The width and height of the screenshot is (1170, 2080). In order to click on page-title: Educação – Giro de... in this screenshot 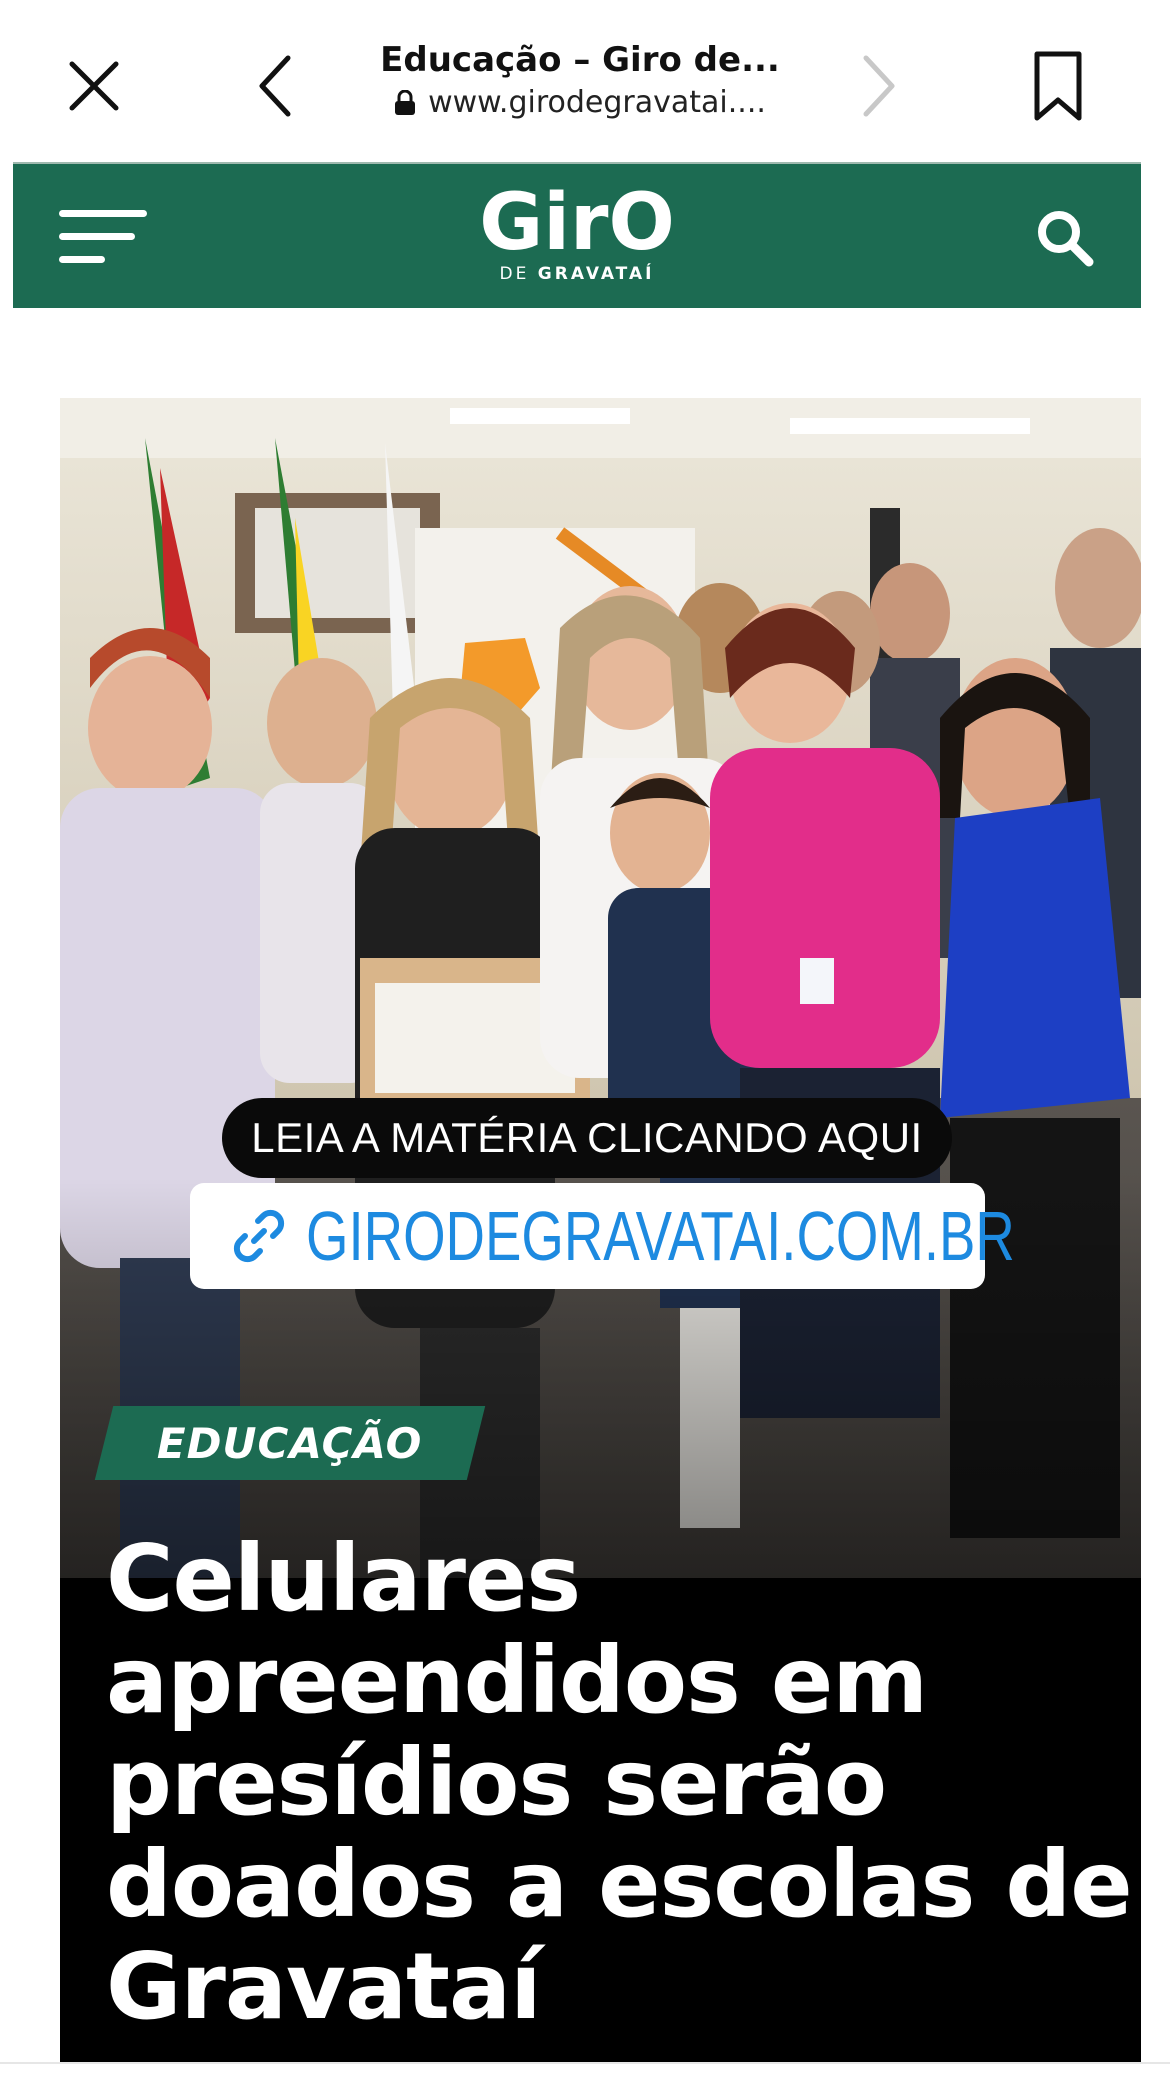, I will do `click(580, 60)`.